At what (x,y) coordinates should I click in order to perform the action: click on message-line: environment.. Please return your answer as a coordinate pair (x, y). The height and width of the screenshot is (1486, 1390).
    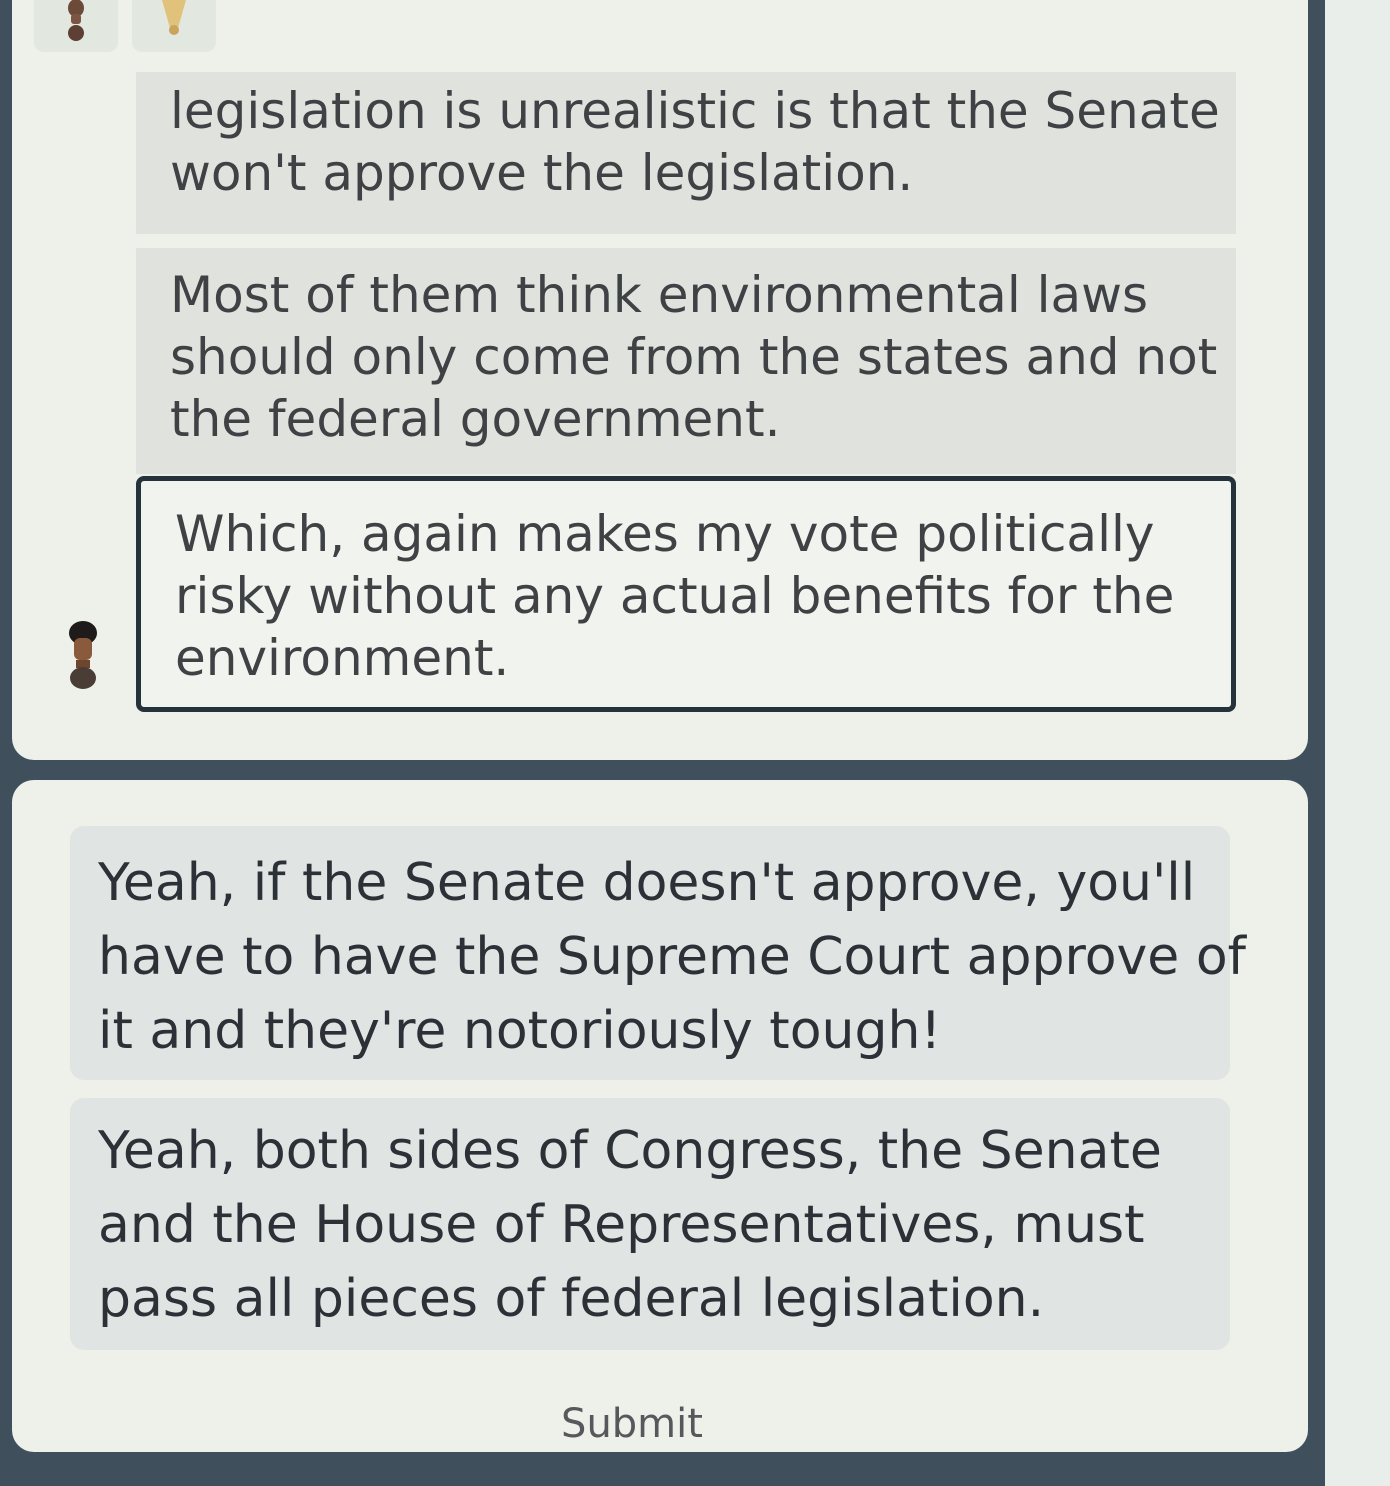
    Looking at the image, I should click on (342, 658).